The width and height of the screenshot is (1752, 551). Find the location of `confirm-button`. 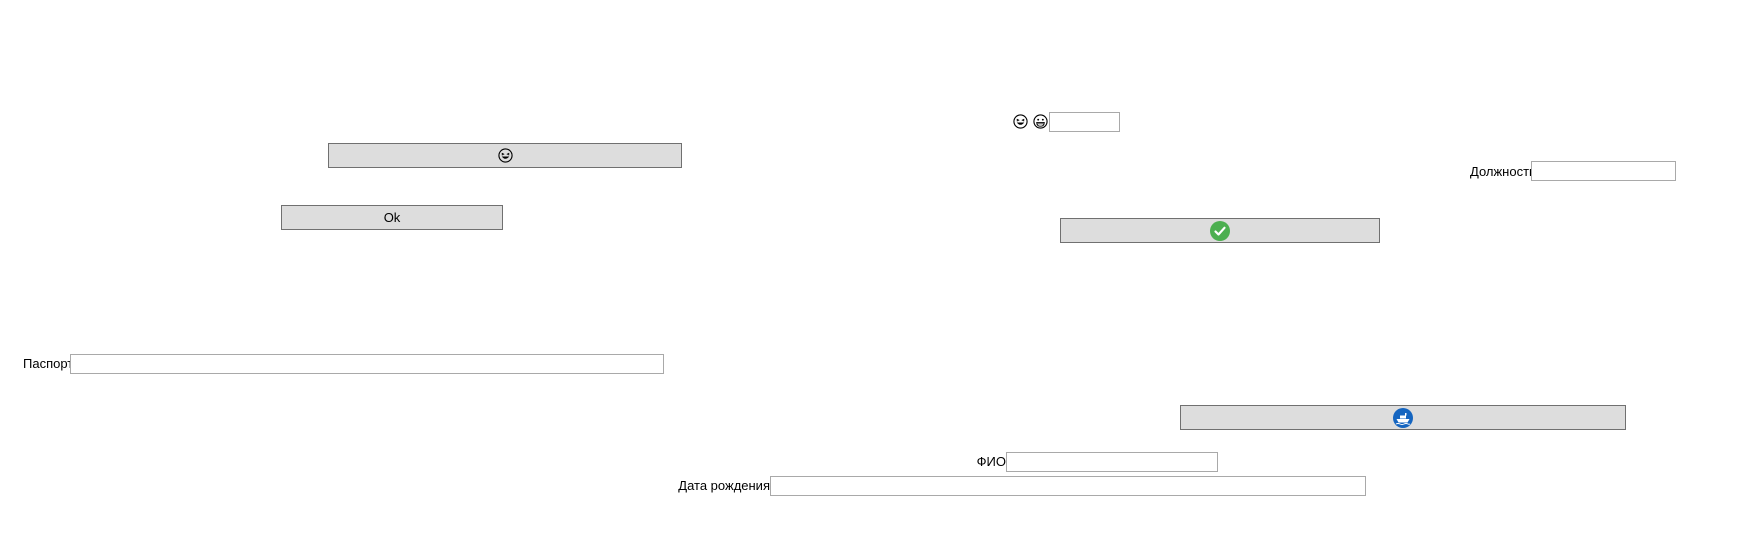

confirm-button is located at coordinates (1220, 230).